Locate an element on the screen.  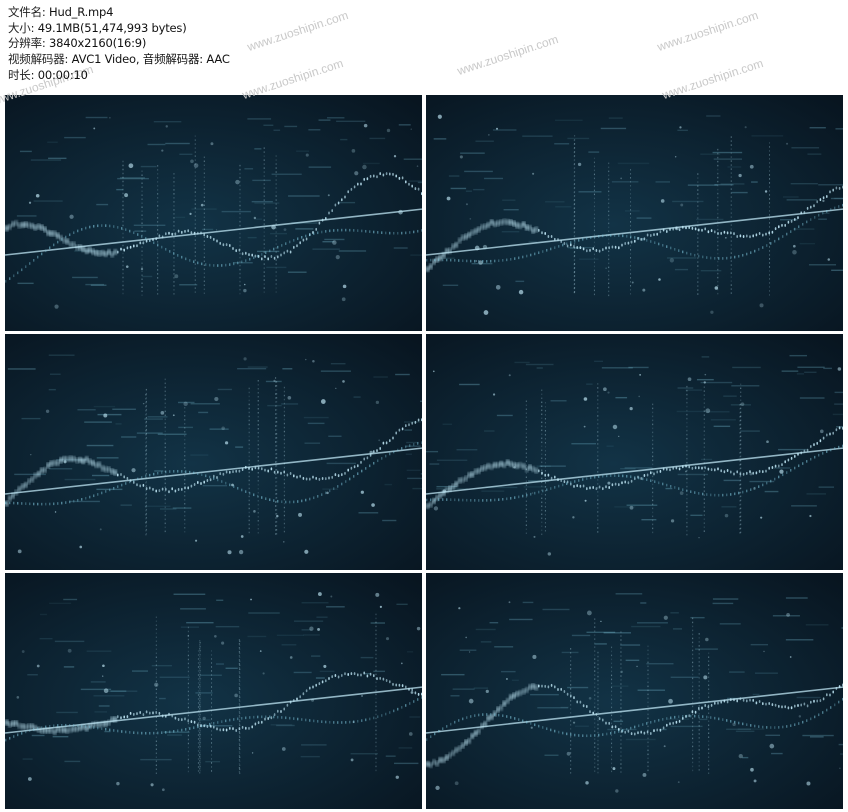
codec-value: AVC1 Video, 音频解码器: AAC is located at coordinates (150, 59).